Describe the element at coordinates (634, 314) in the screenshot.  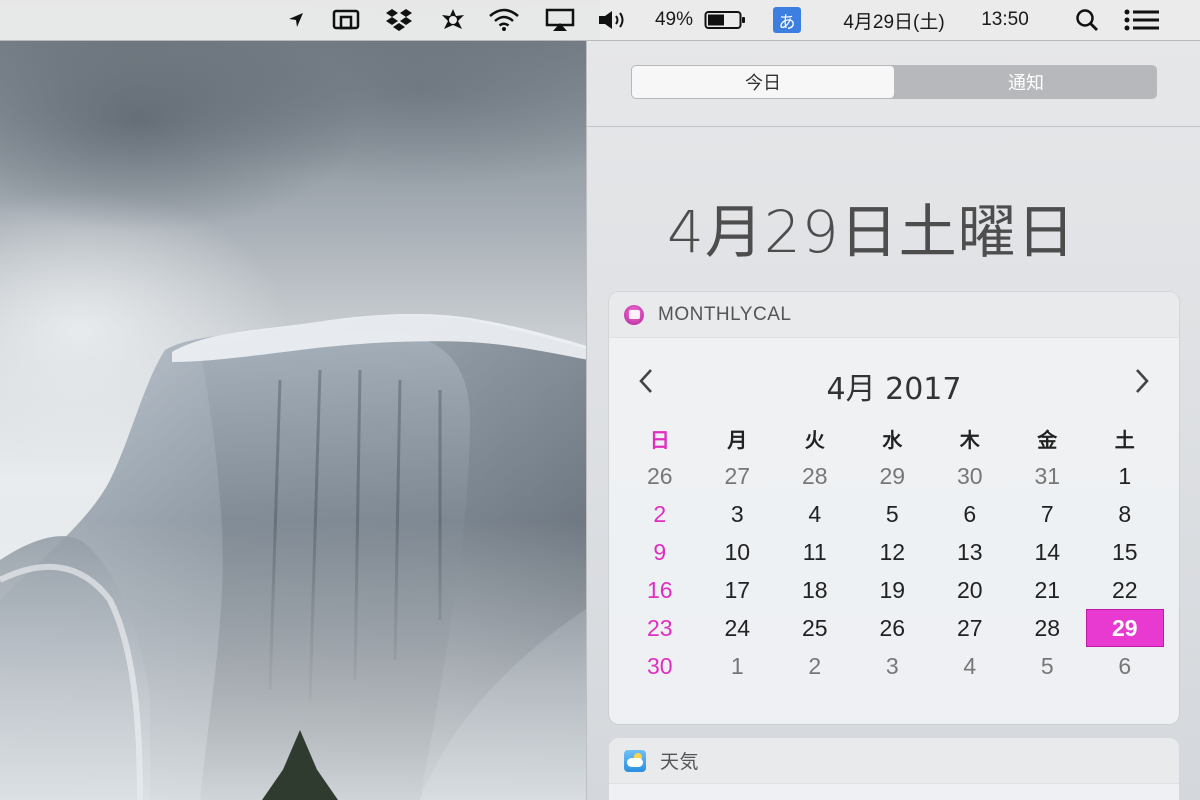
I see `monthlycal-app-icon` at that location.